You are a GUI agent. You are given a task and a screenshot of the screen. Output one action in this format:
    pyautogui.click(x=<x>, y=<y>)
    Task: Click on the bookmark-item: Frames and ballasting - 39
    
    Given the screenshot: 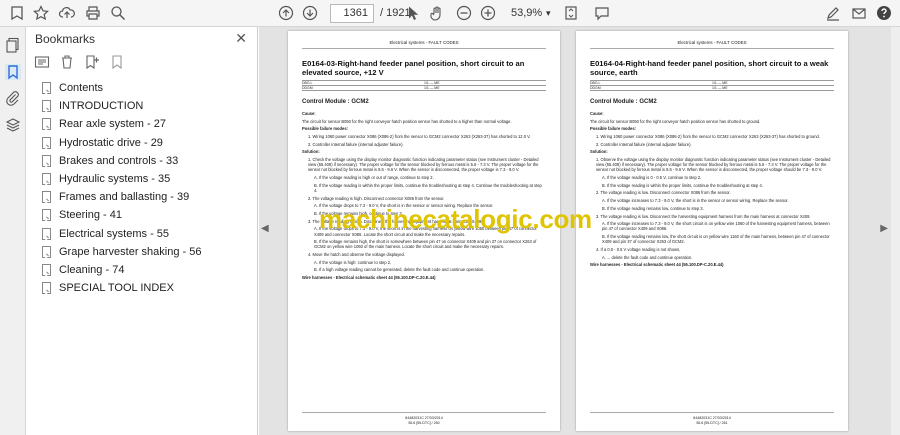 What is the action you would take?
    pyautogui.click(x=148, y=197)
    